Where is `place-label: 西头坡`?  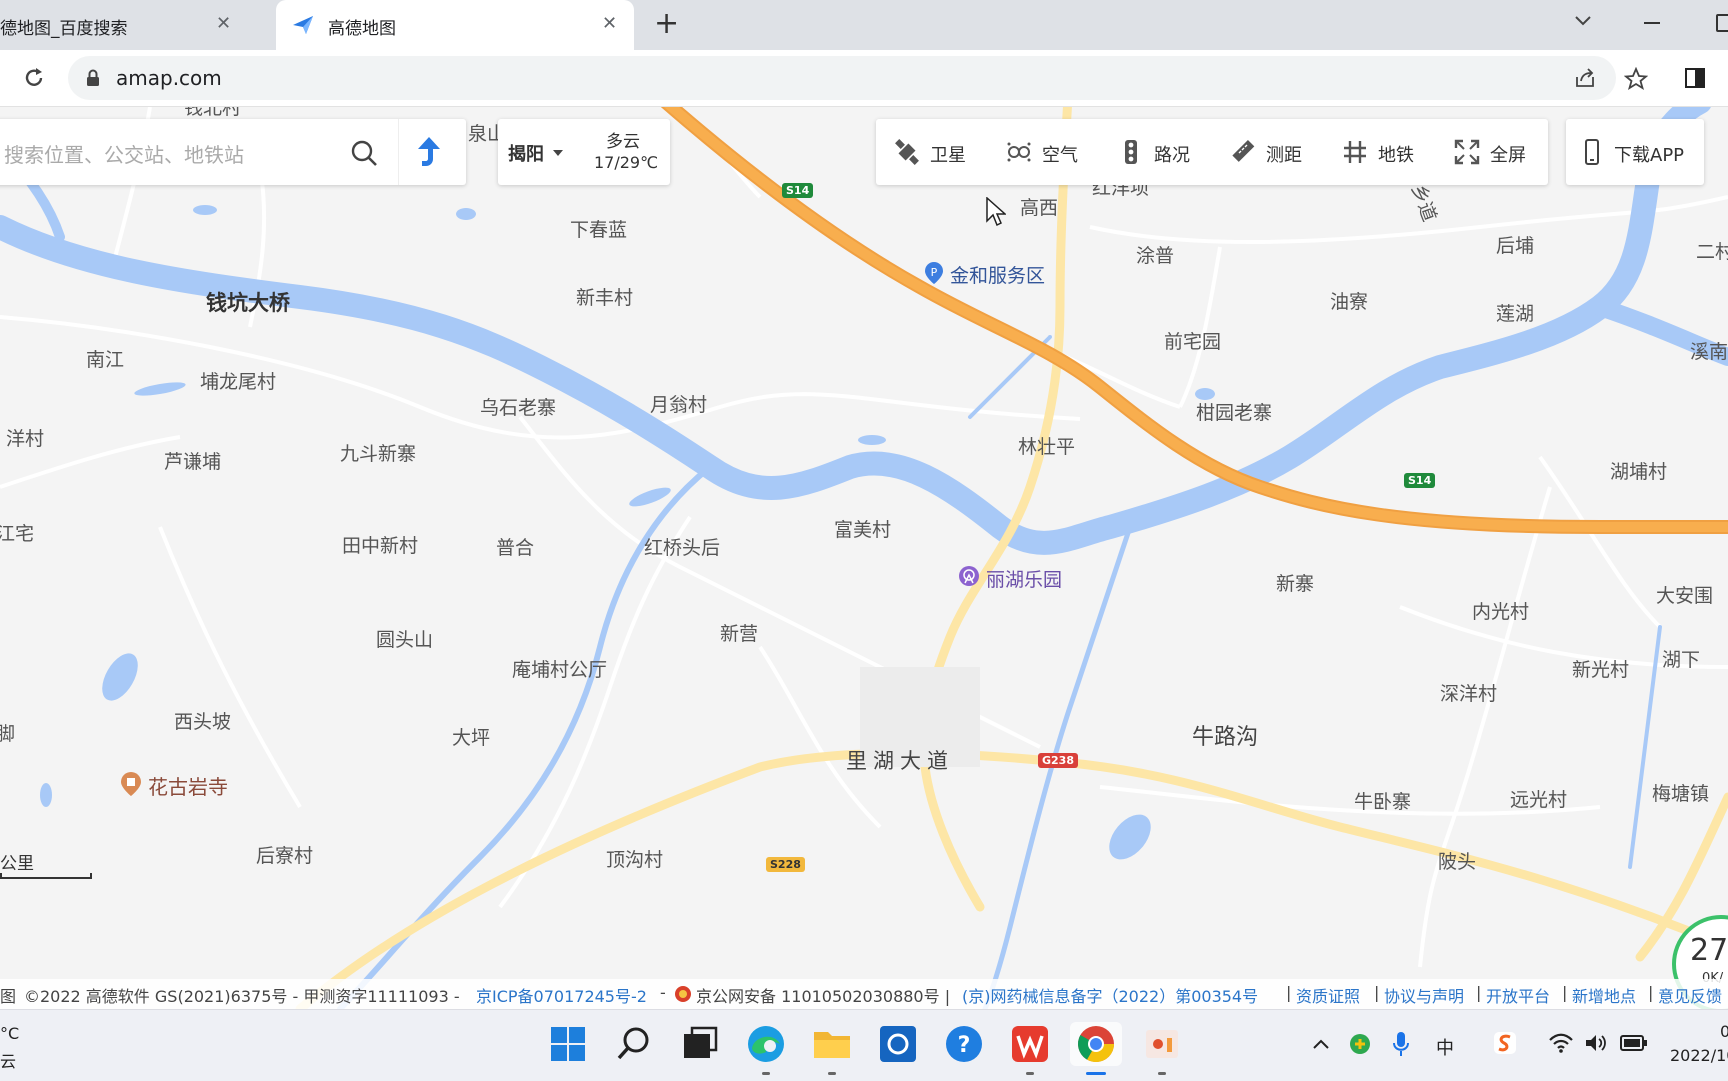 place-label: 西头坡 is located at coordinates (202, 720).